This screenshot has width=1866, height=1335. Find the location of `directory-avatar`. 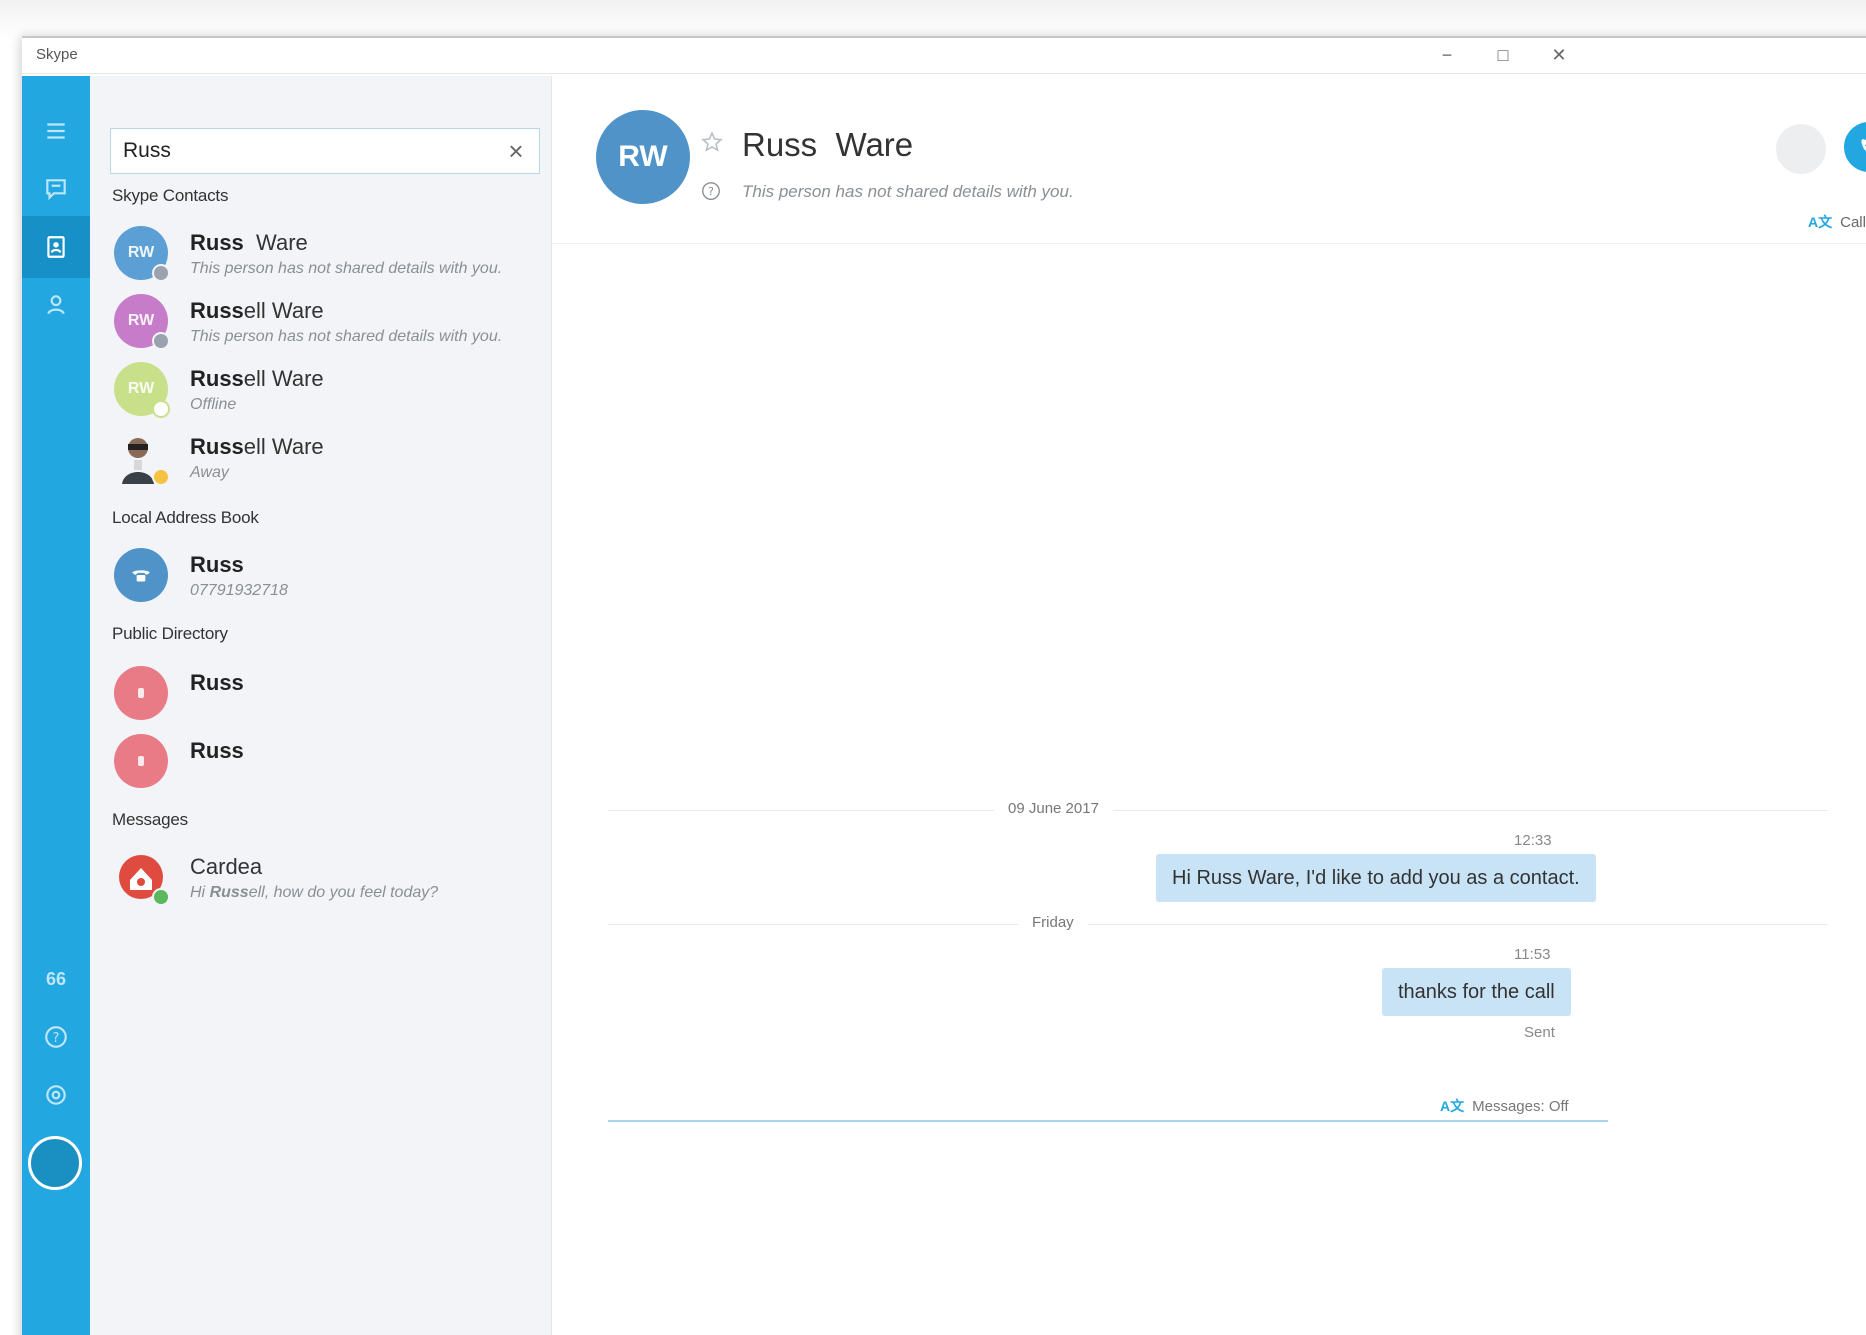

directory-avatar is located at coordinates (141, 761).